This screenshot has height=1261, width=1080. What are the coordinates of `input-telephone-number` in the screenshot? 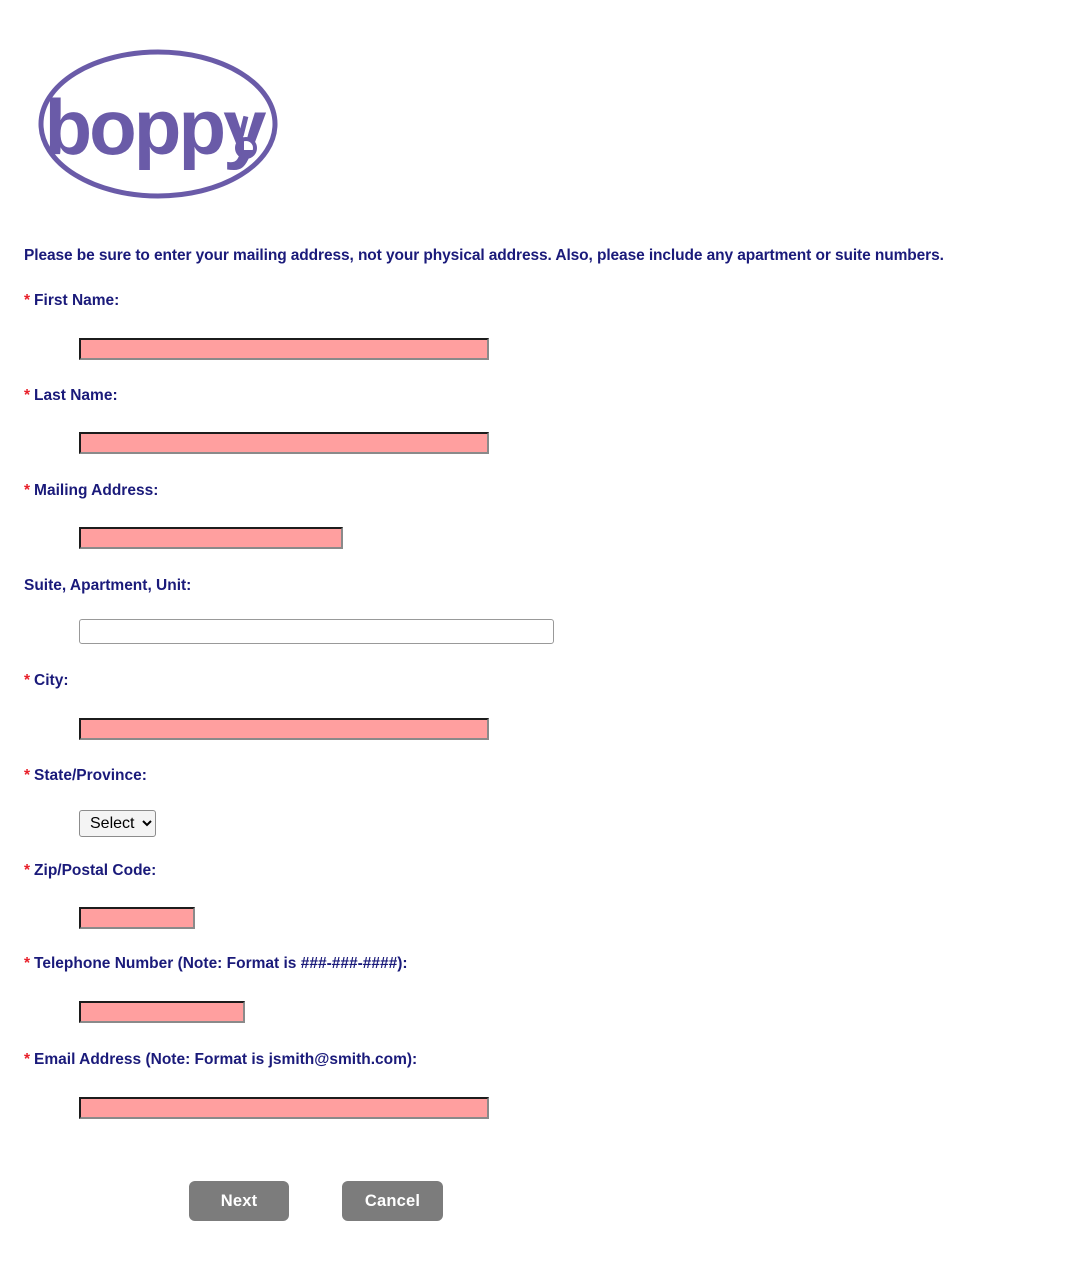 It's located at (162, 1012).